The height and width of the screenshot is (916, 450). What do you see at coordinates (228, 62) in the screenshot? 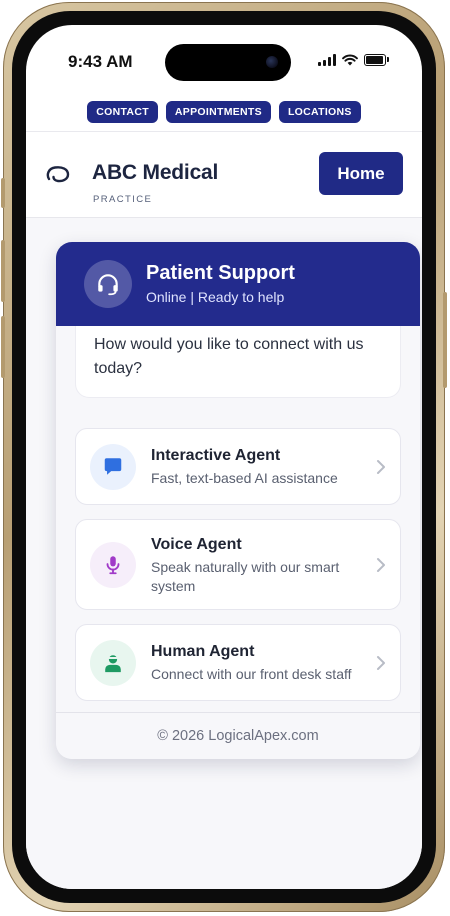
I see `dynamic-island` at bounding box center [228, 62].